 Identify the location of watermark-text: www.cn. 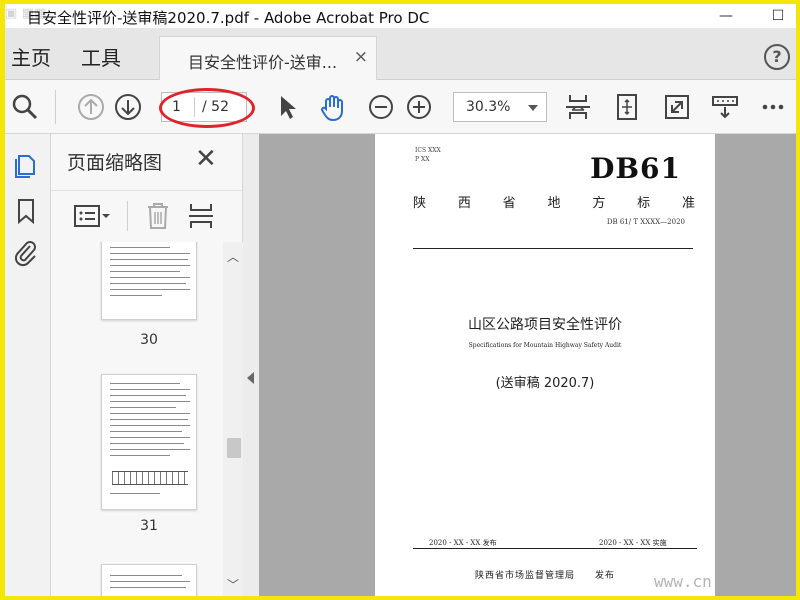
(683, 581).